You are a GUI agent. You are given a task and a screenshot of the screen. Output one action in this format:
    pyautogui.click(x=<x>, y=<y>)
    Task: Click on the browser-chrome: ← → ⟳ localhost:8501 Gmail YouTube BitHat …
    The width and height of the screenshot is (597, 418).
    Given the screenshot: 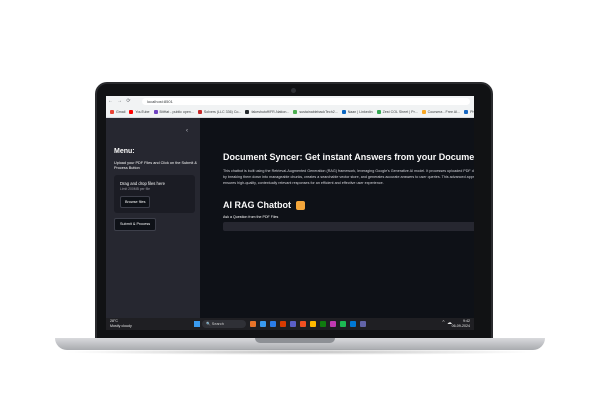 What is the action you would take?
    pyautogui.click(x=290, y=107)
    